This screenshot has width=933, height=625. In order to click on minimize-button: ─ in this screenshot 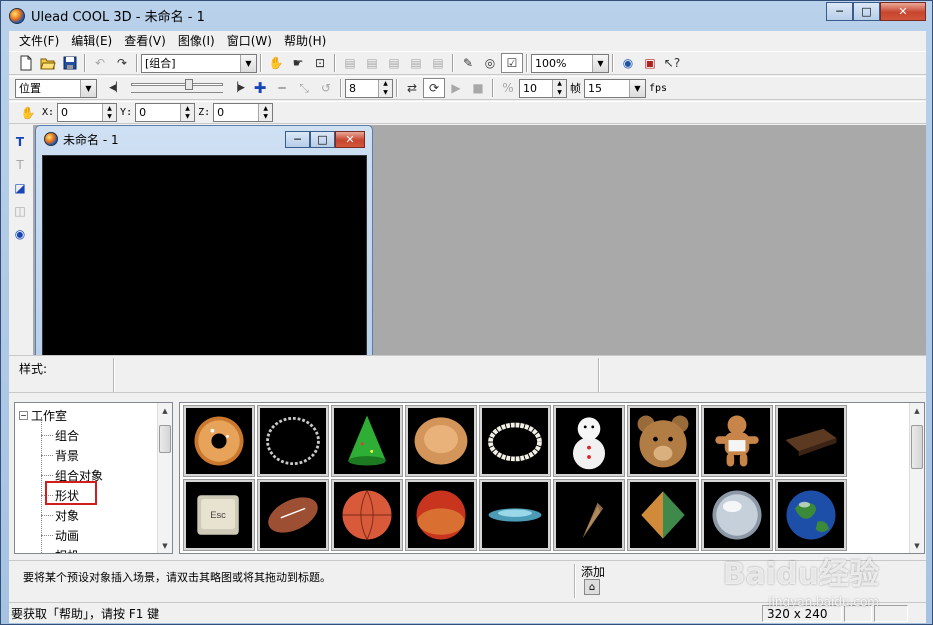, I will do `click(839, 11)`.